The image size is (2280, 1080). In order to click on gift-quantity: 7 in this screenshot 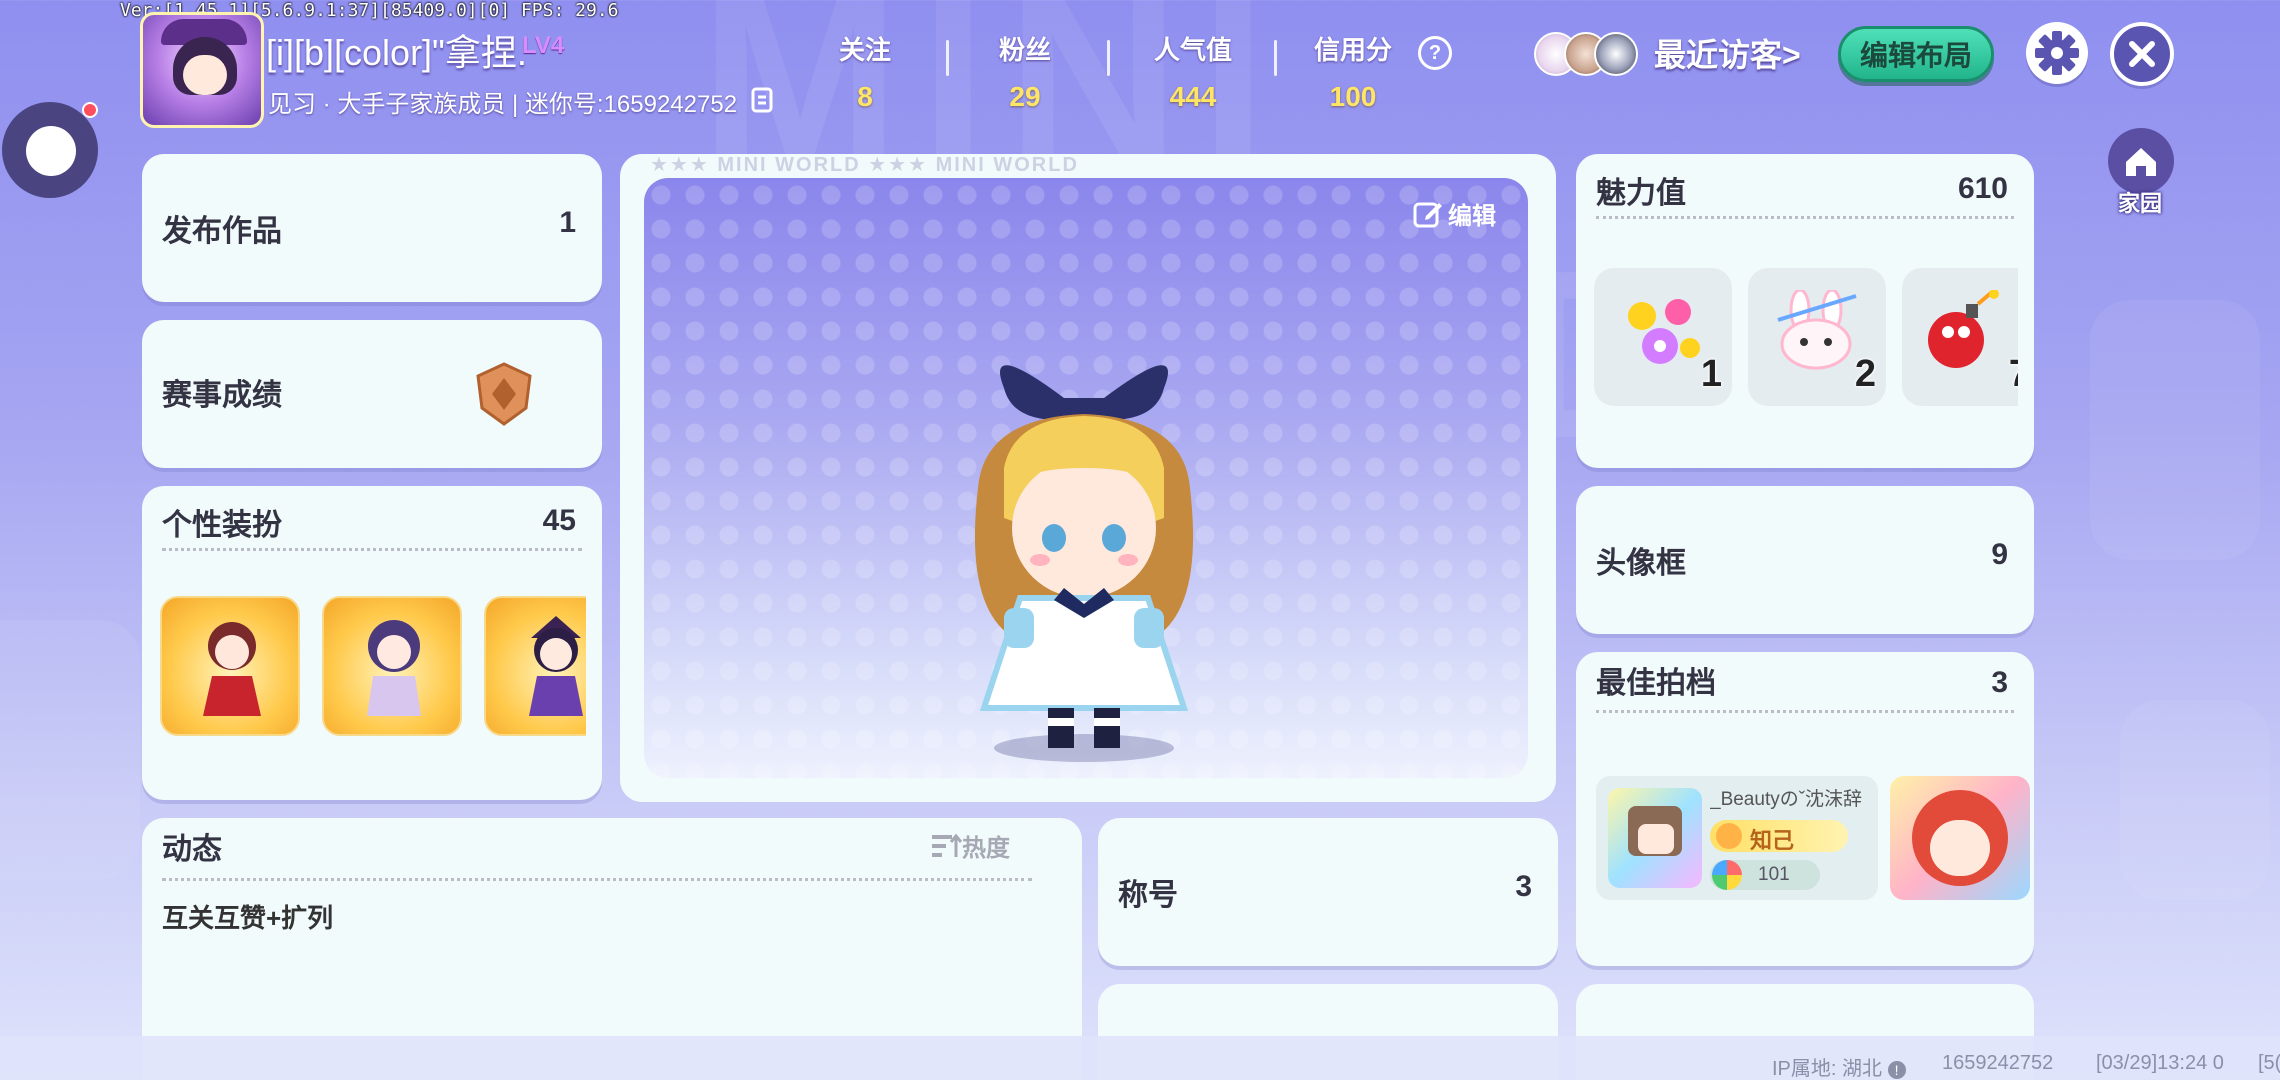, I will do `click(2013, 374)`.